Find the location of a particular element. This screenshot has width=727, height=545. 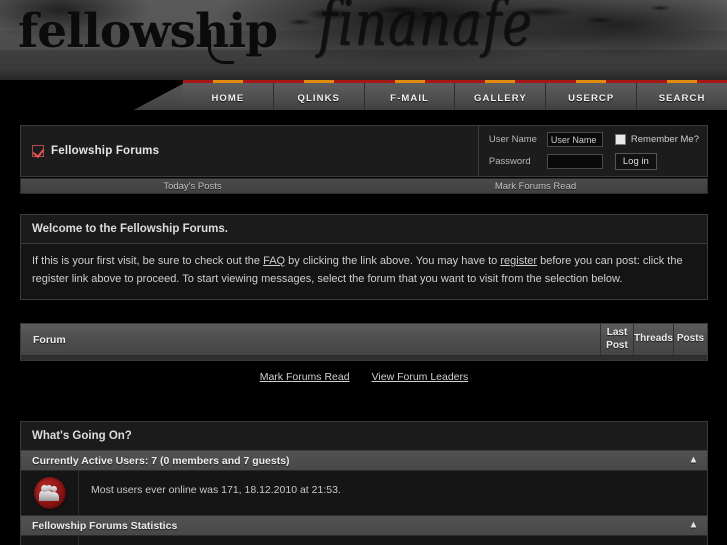

checkmark-icon is located at coordinates (38, 151).